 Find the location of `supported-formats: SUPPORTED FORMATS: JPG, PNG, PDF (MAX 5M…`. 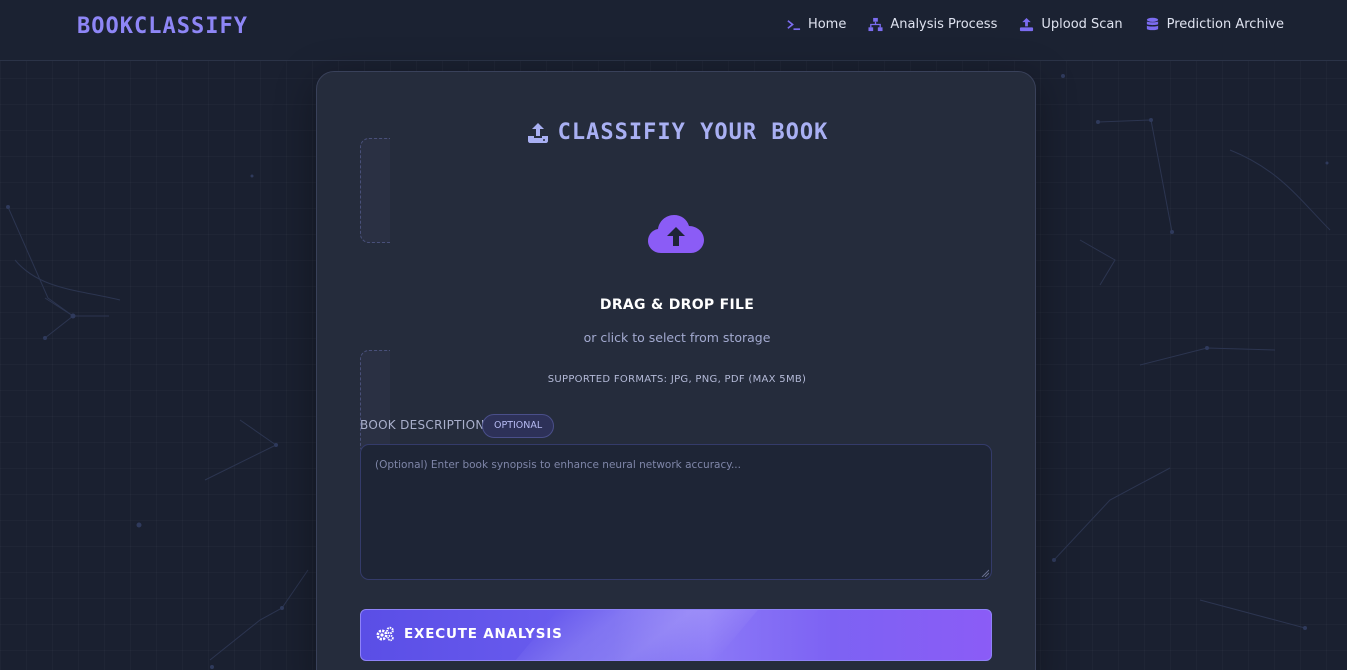

supported-formats: SUPPORTED FORMATS: JPG, PNG, PDF (MAX 5M… is located at coordinates (677, 379).